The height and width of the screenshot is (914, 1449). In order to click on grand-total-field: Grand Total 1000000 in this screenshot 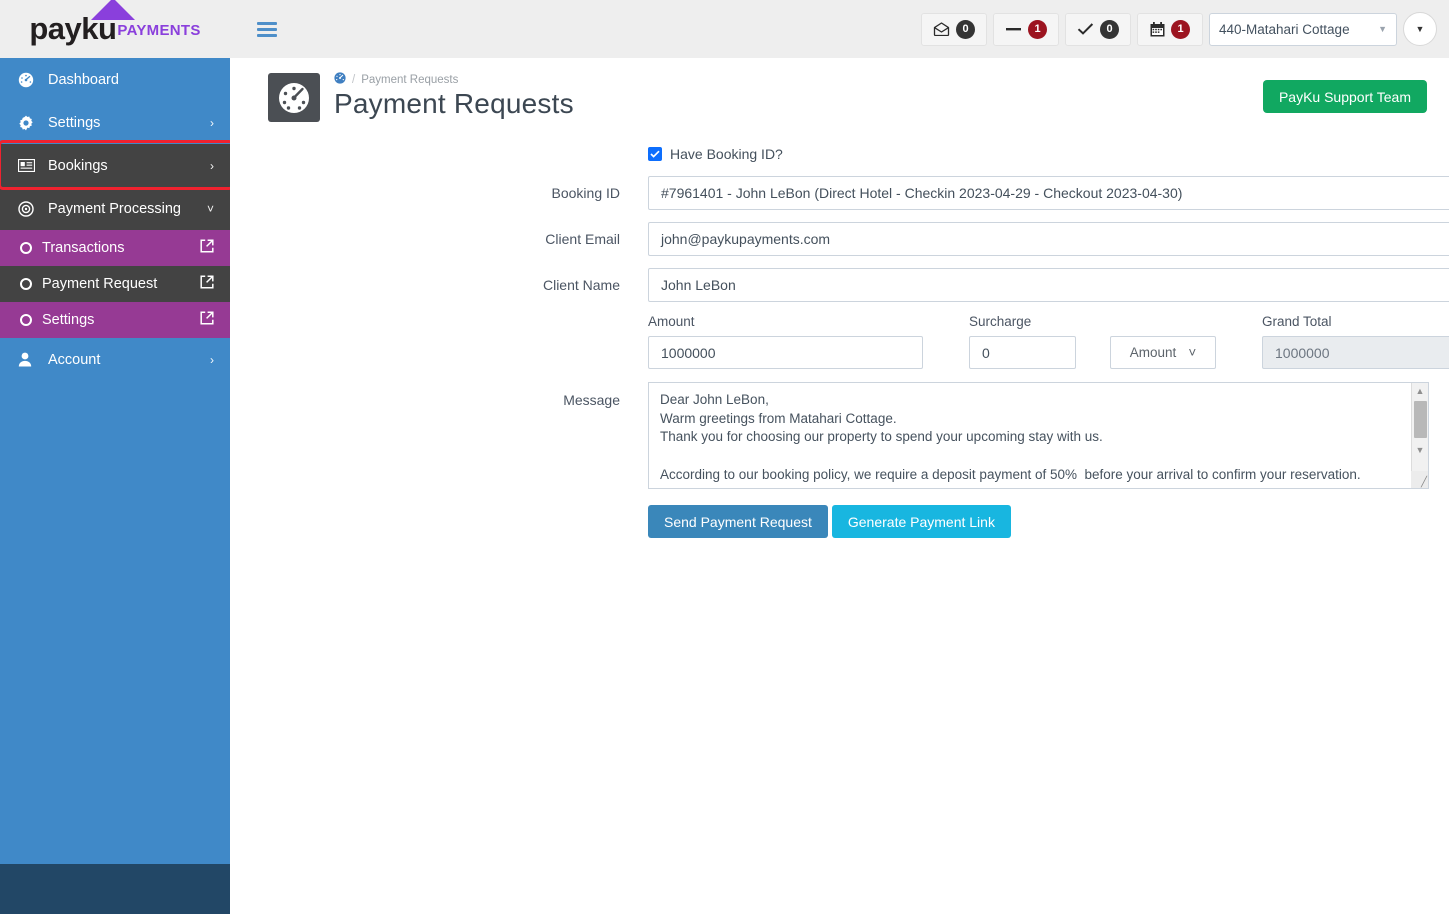, I will do `click(1355, 341)`.